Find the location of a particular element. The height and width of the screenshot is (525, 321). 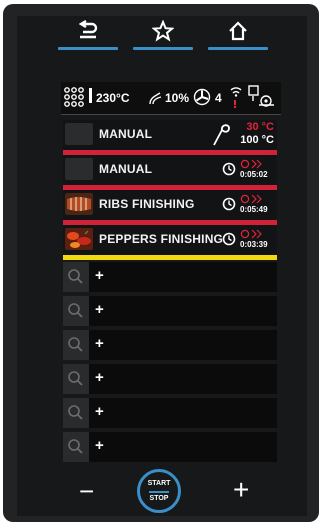

stop-label: STOP is located at coordinates (159, 498).